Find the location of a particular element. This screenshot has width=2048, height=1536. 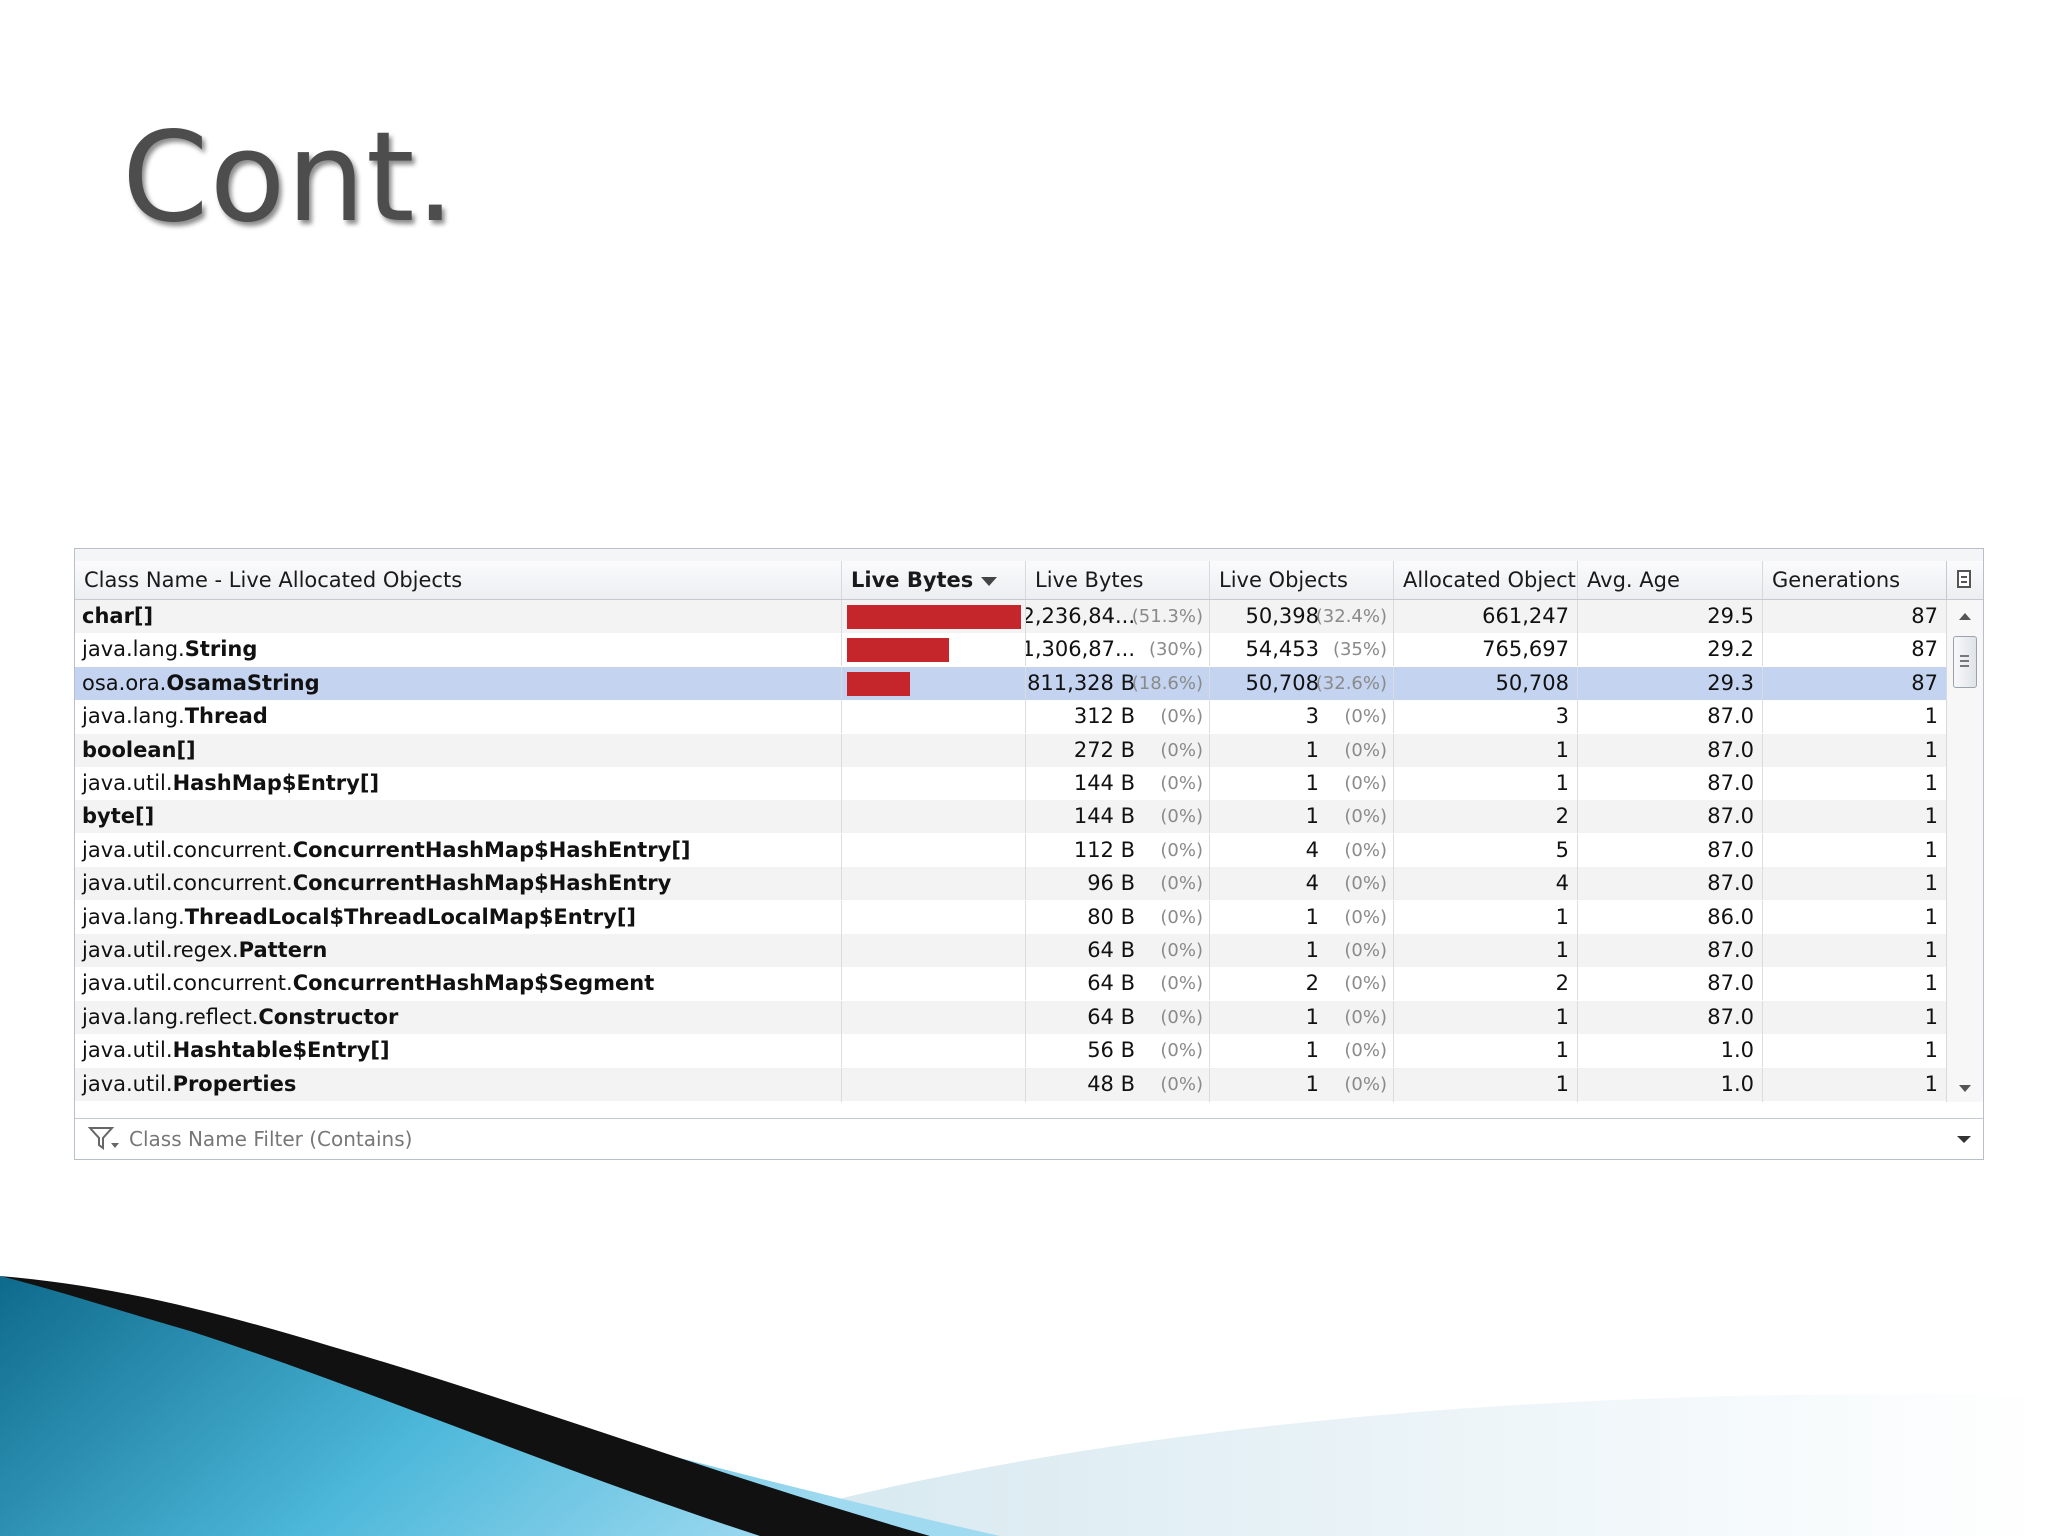

table-row: java.lang.Thread 312 B (0%) 3 (0%) 3 87.0 1 is located at coordinates (1011, 717).